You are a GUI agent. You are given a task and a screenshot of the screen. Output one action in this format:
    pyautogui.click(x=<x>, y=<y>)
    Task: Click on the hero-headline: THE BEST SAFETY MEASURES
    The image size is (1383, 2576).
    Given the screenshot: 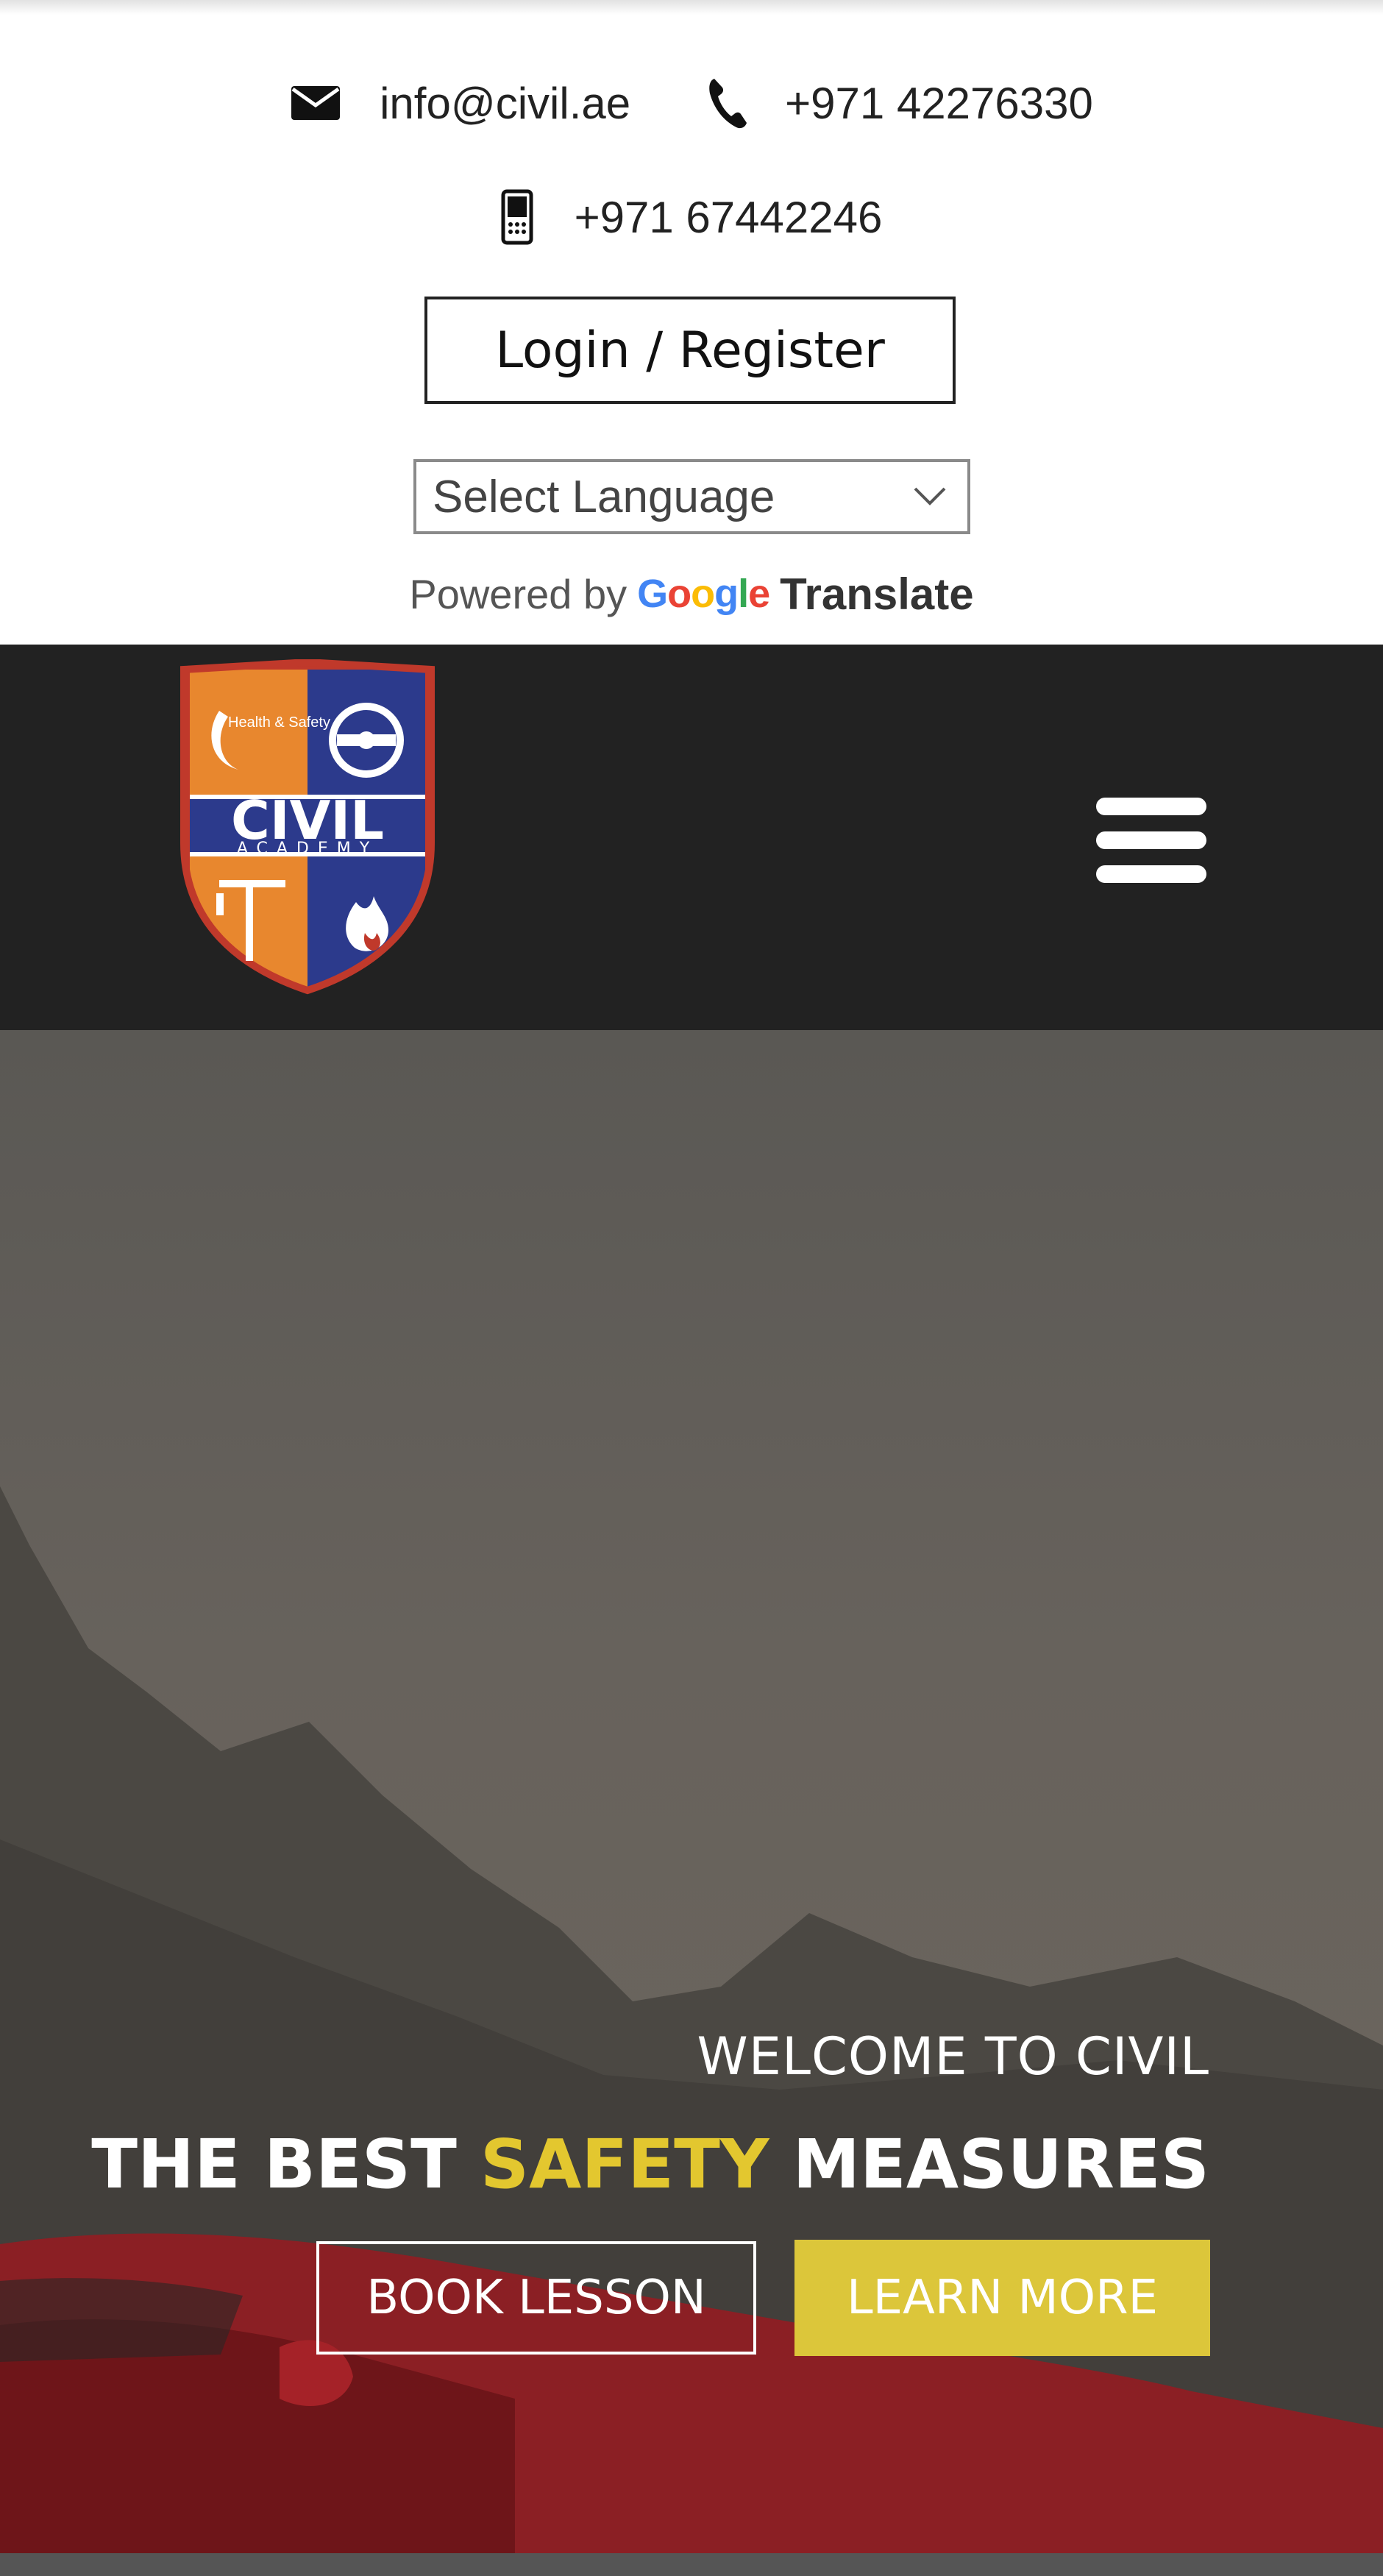 What is the action you would take?
    pyautogui.click(x=650, y=2164)
    